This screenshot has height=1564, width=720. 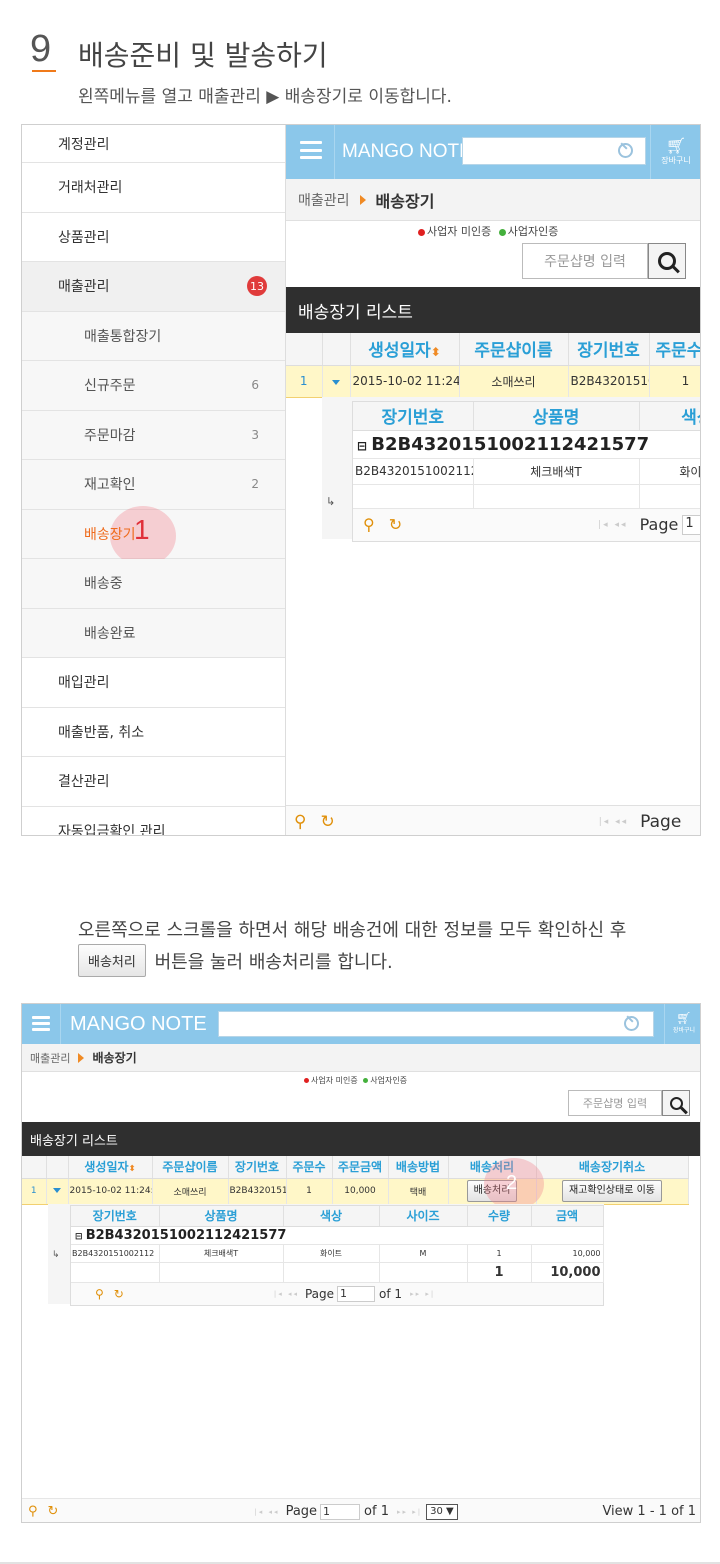 I want to click on sidebar-item-stock-check: 재고확인 2, so click(x=153, y=485).